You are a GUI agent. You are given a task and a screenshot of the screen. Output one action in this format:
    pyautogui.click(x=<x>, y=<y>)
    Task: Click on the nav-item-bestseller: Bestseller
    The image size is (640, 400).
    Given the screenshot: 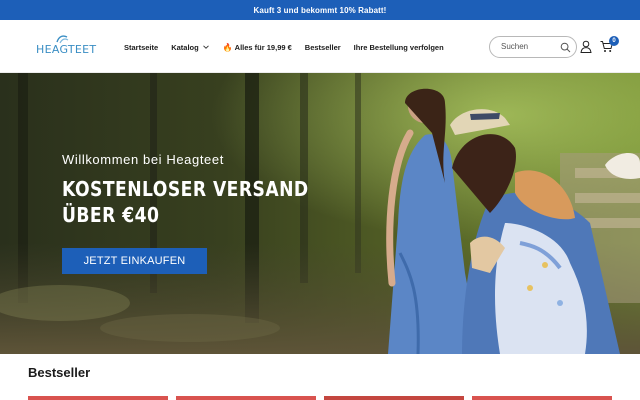 What is the action you would take?
    pyautogui.click(x=323, y=47)
    